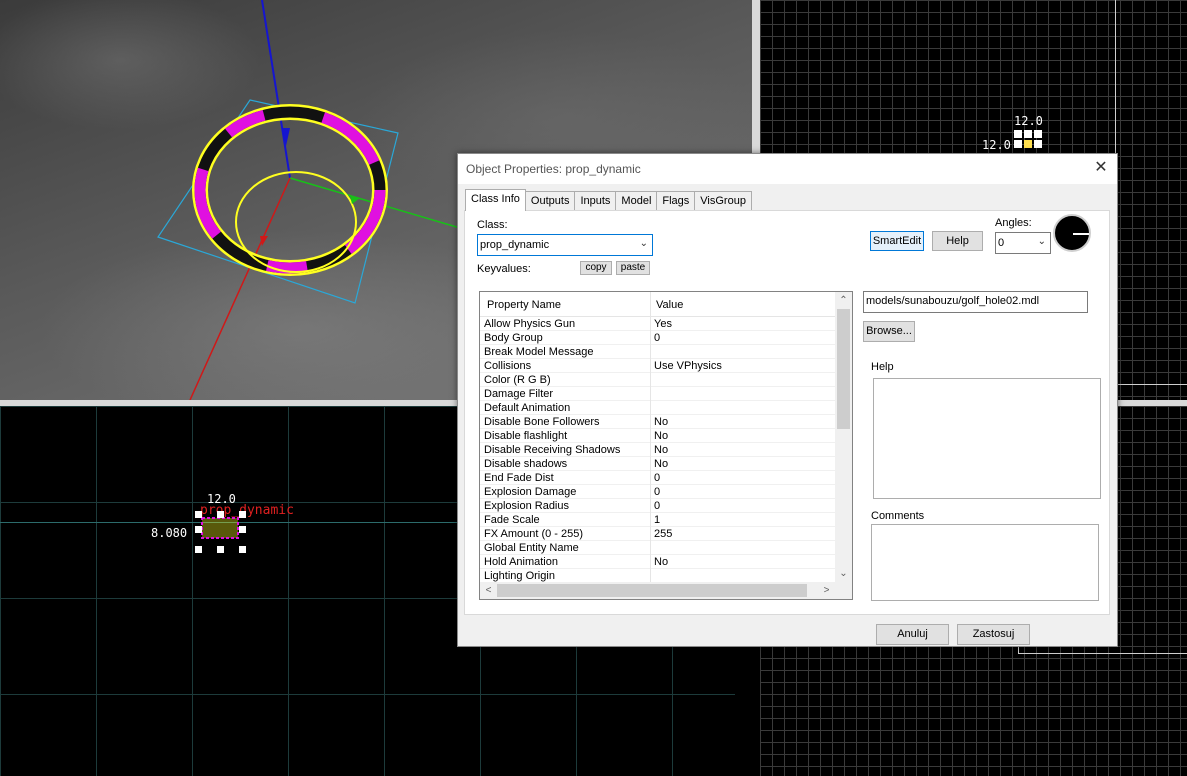 This screenshot has width=1187, height=776. What do you see at coordinates (897, 241) in the screenshot?
I see `smartedit-button: SmartEdit` at bounding box center [897, 241].